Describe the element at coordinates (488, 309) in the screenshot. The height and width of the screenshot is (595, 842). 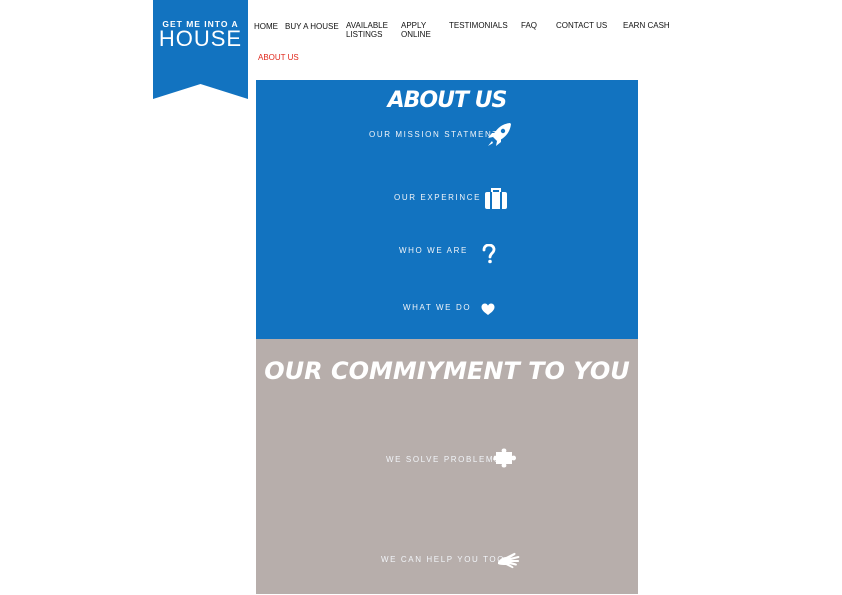
I see `heart-icon` at that location.